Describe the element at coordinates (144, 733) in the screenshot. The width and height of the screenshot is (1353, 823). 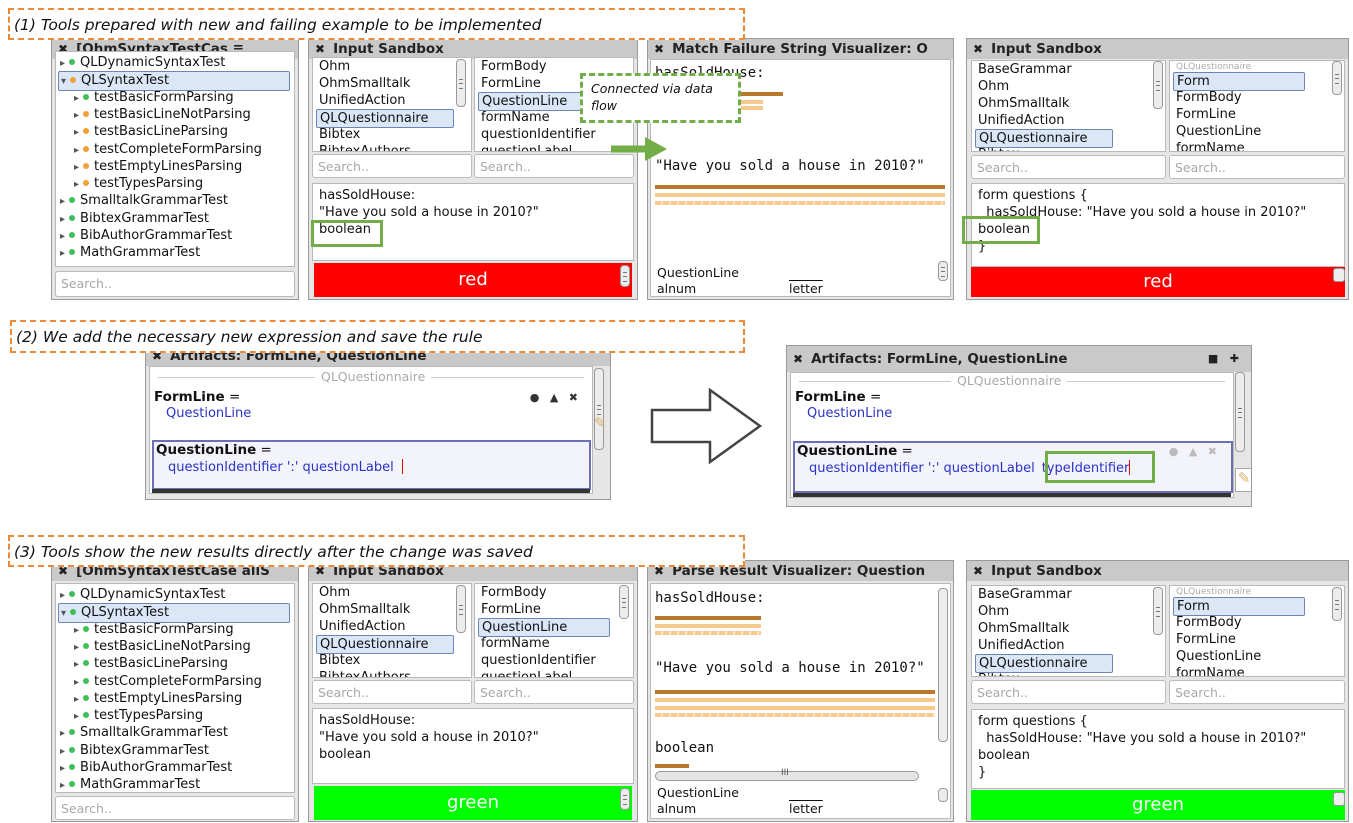
I see `test-tree-item: ▸ SmalltalkGrammarTest` at that location.